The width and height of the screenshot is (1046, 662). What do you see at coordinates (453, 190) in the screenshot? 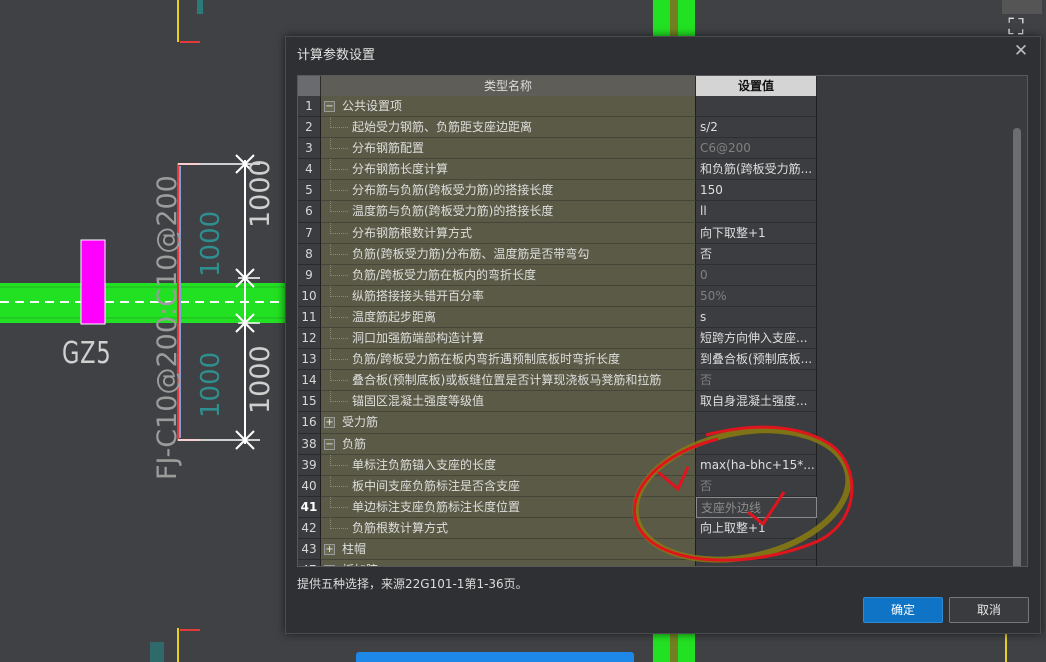
I see `row-label: 分布筋与负筋(跨板受力筋)的搭接长度` at bounding box center [453, 190].